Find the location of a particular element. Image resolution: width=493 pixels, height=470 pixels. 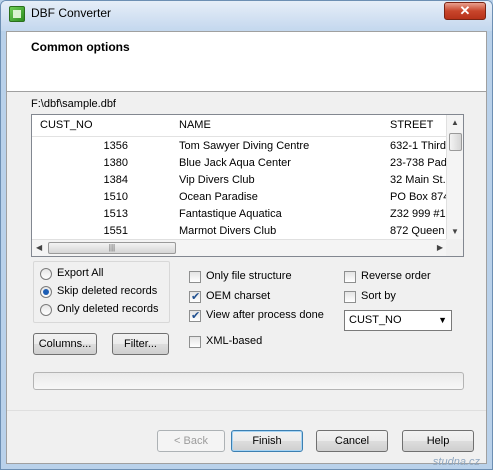

grid-horizontal-scrollbar: ◀ ||| ▶ is located at coordinates (239, 247).